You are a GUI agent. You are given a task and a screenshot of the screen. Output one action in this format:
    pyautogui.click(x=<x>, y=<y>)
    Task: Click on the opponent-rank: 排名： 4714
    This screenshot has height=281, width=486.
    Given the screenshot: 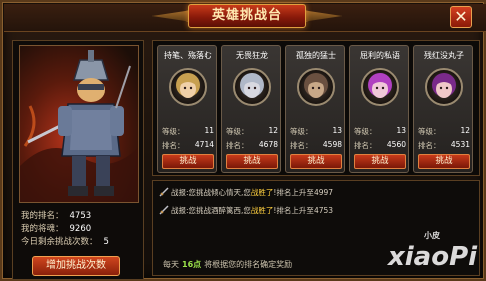 What is the action you would take?
    pyautogui.click(x=188, y=146)
    